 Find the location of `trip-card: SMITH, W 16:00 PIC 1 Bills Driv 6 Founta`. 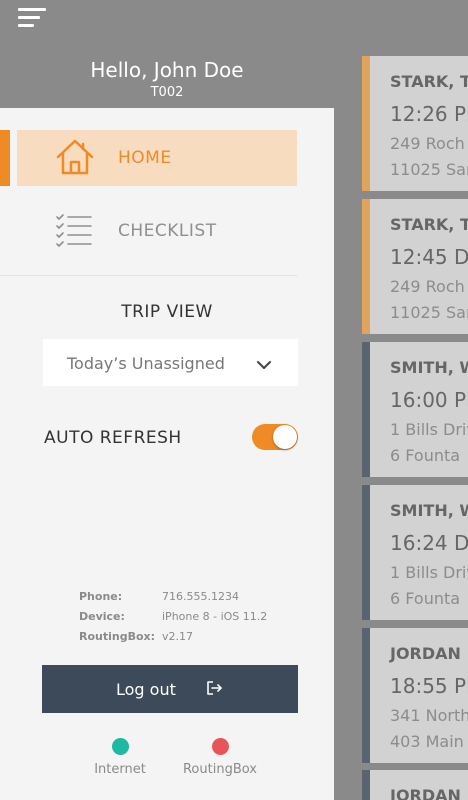

trip-card: SMITH, W 16:00 PIC 1 Bills Driv 6 Founta is located at coordinates (415, 409).